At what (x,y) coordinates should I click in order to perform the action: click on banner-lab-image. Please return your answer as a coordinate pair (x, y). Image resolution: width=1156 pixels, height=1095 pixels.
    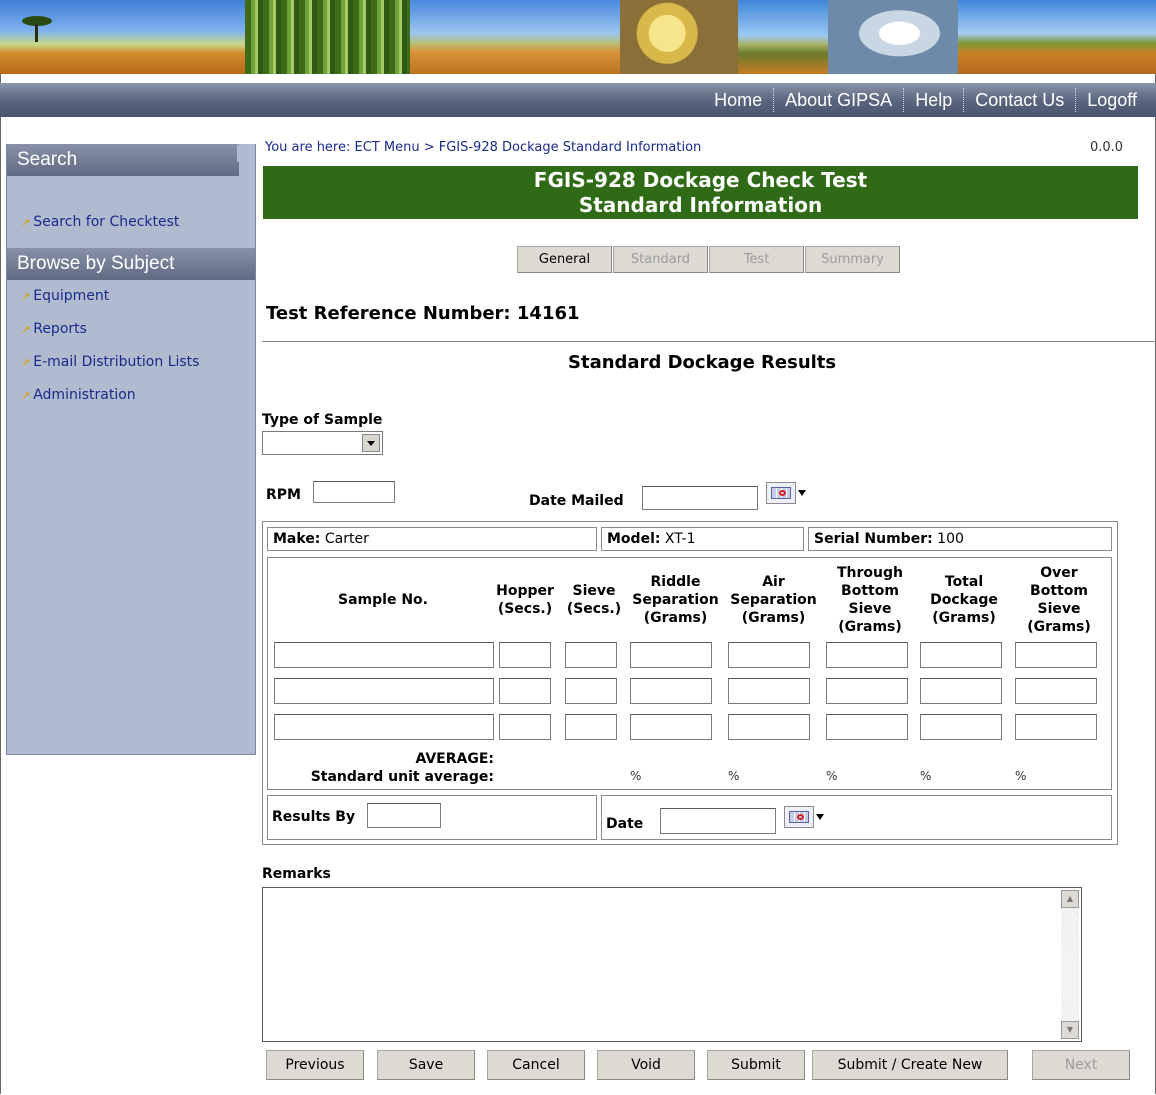
    Looking at the image, I should click on (893, 37).